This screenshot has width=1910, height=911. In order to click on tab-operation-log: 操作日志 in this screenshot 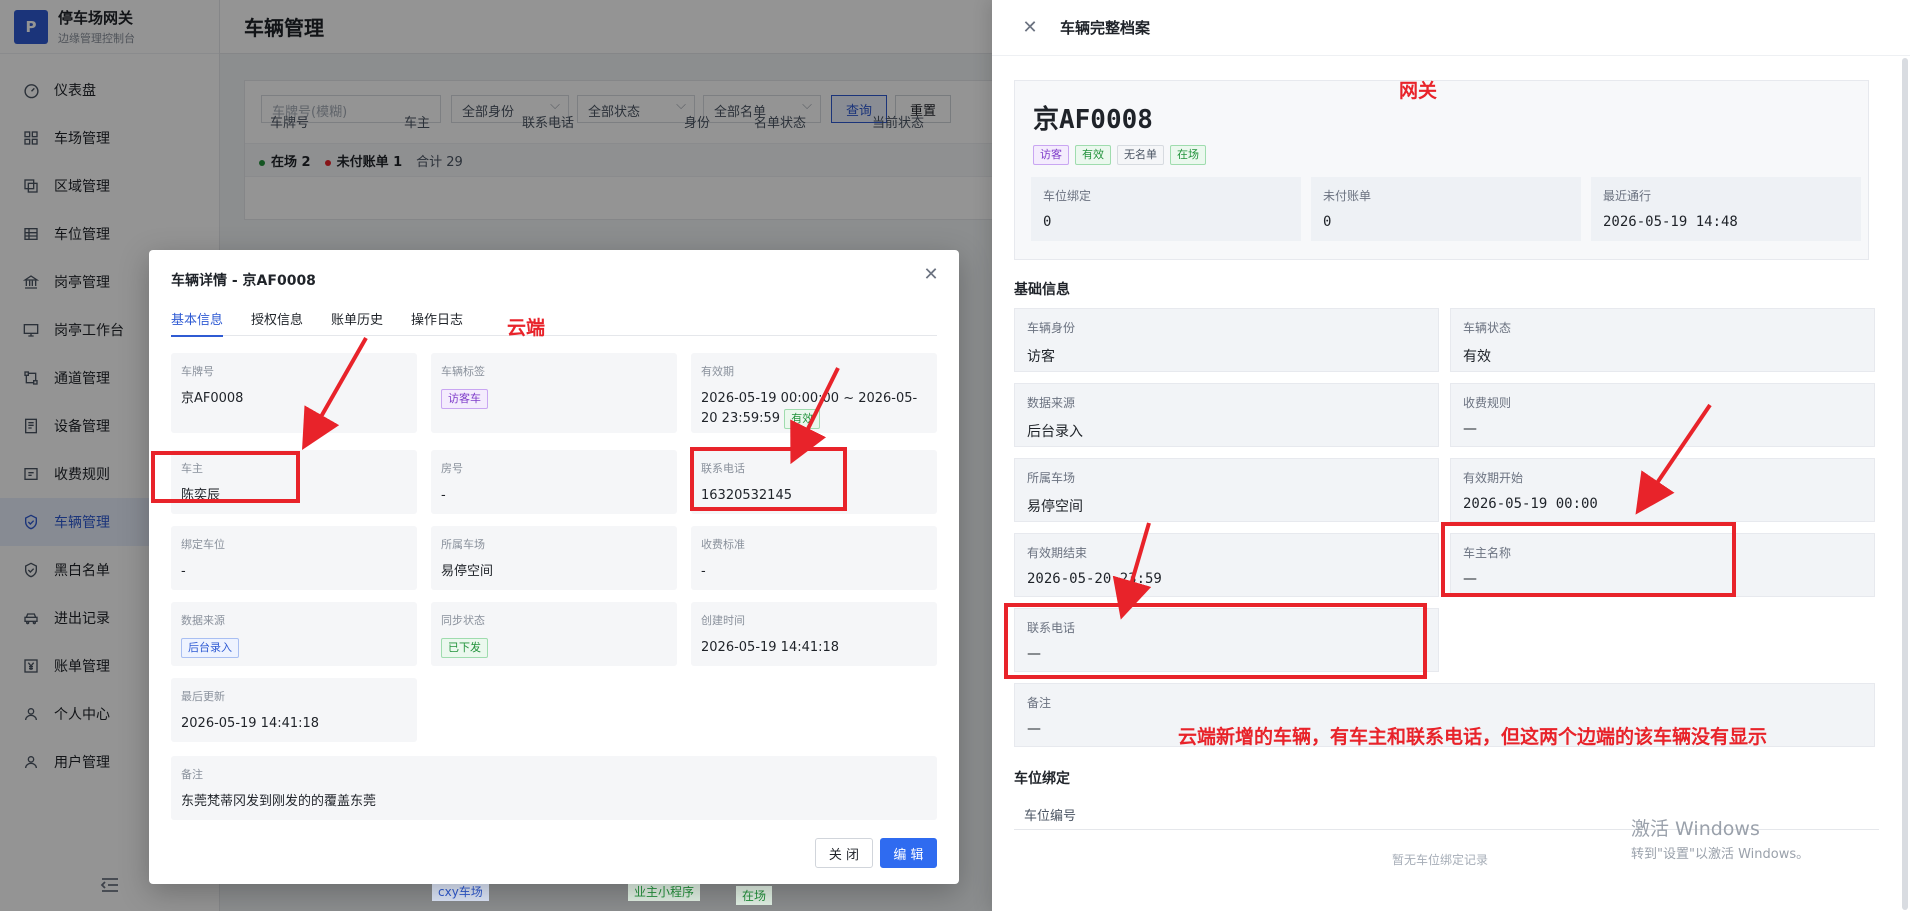, I will do `click(437, 318)`.